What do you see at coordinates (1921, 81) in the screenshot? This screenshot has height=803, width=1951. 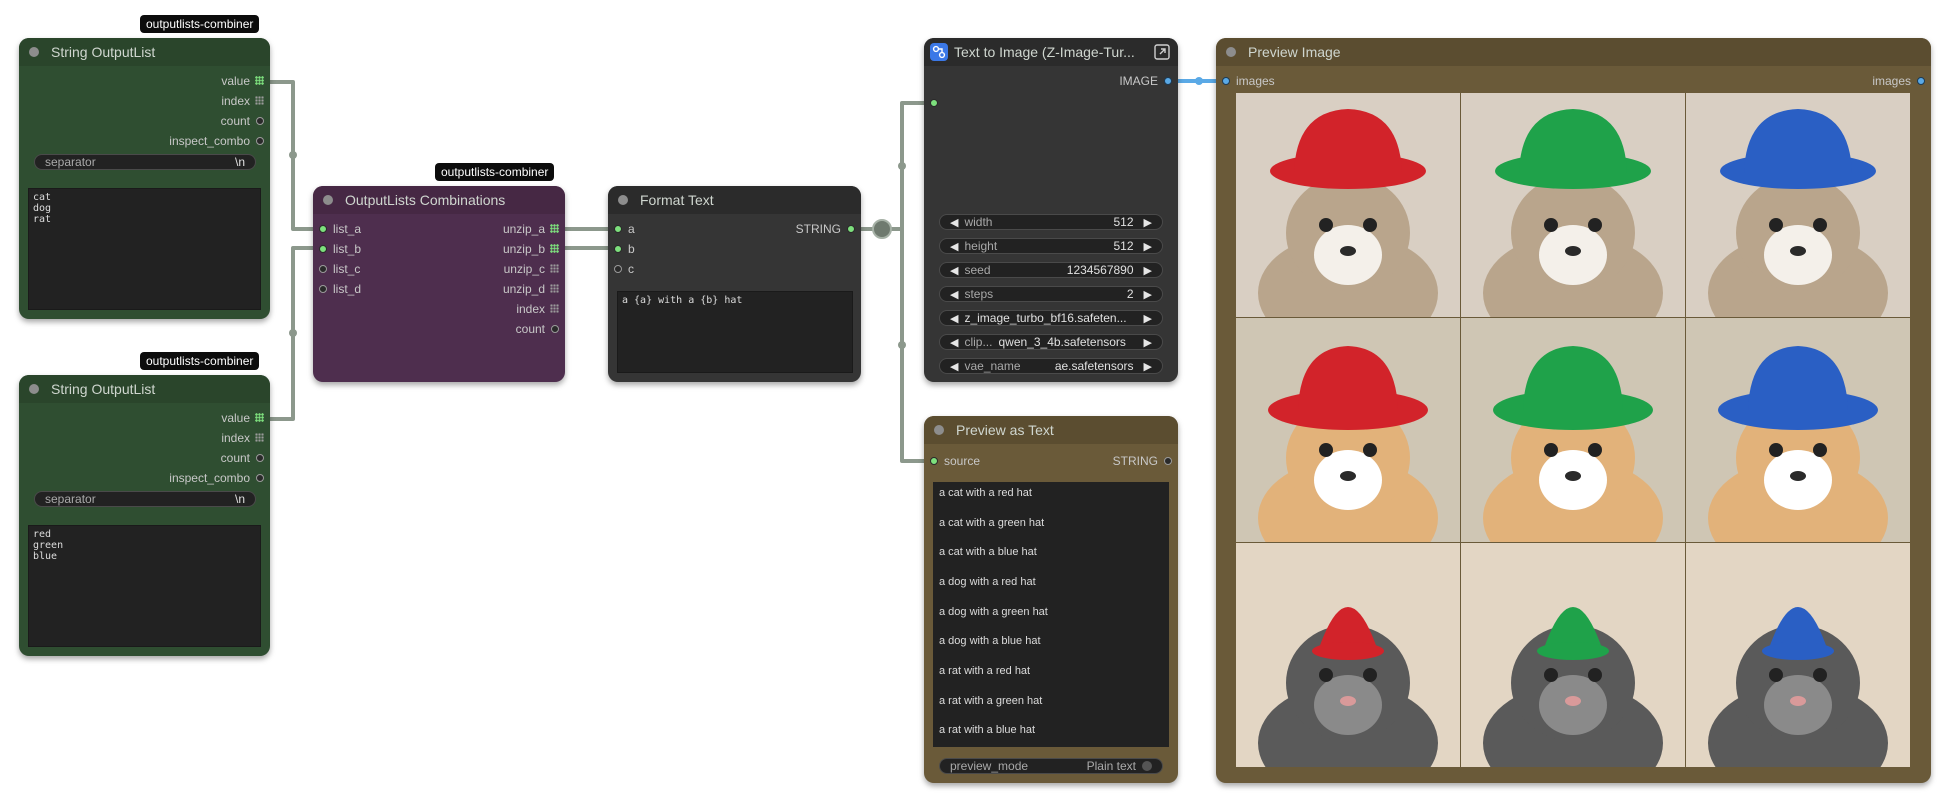 I see `output-images-socket` at bounding box center [1921, 81].